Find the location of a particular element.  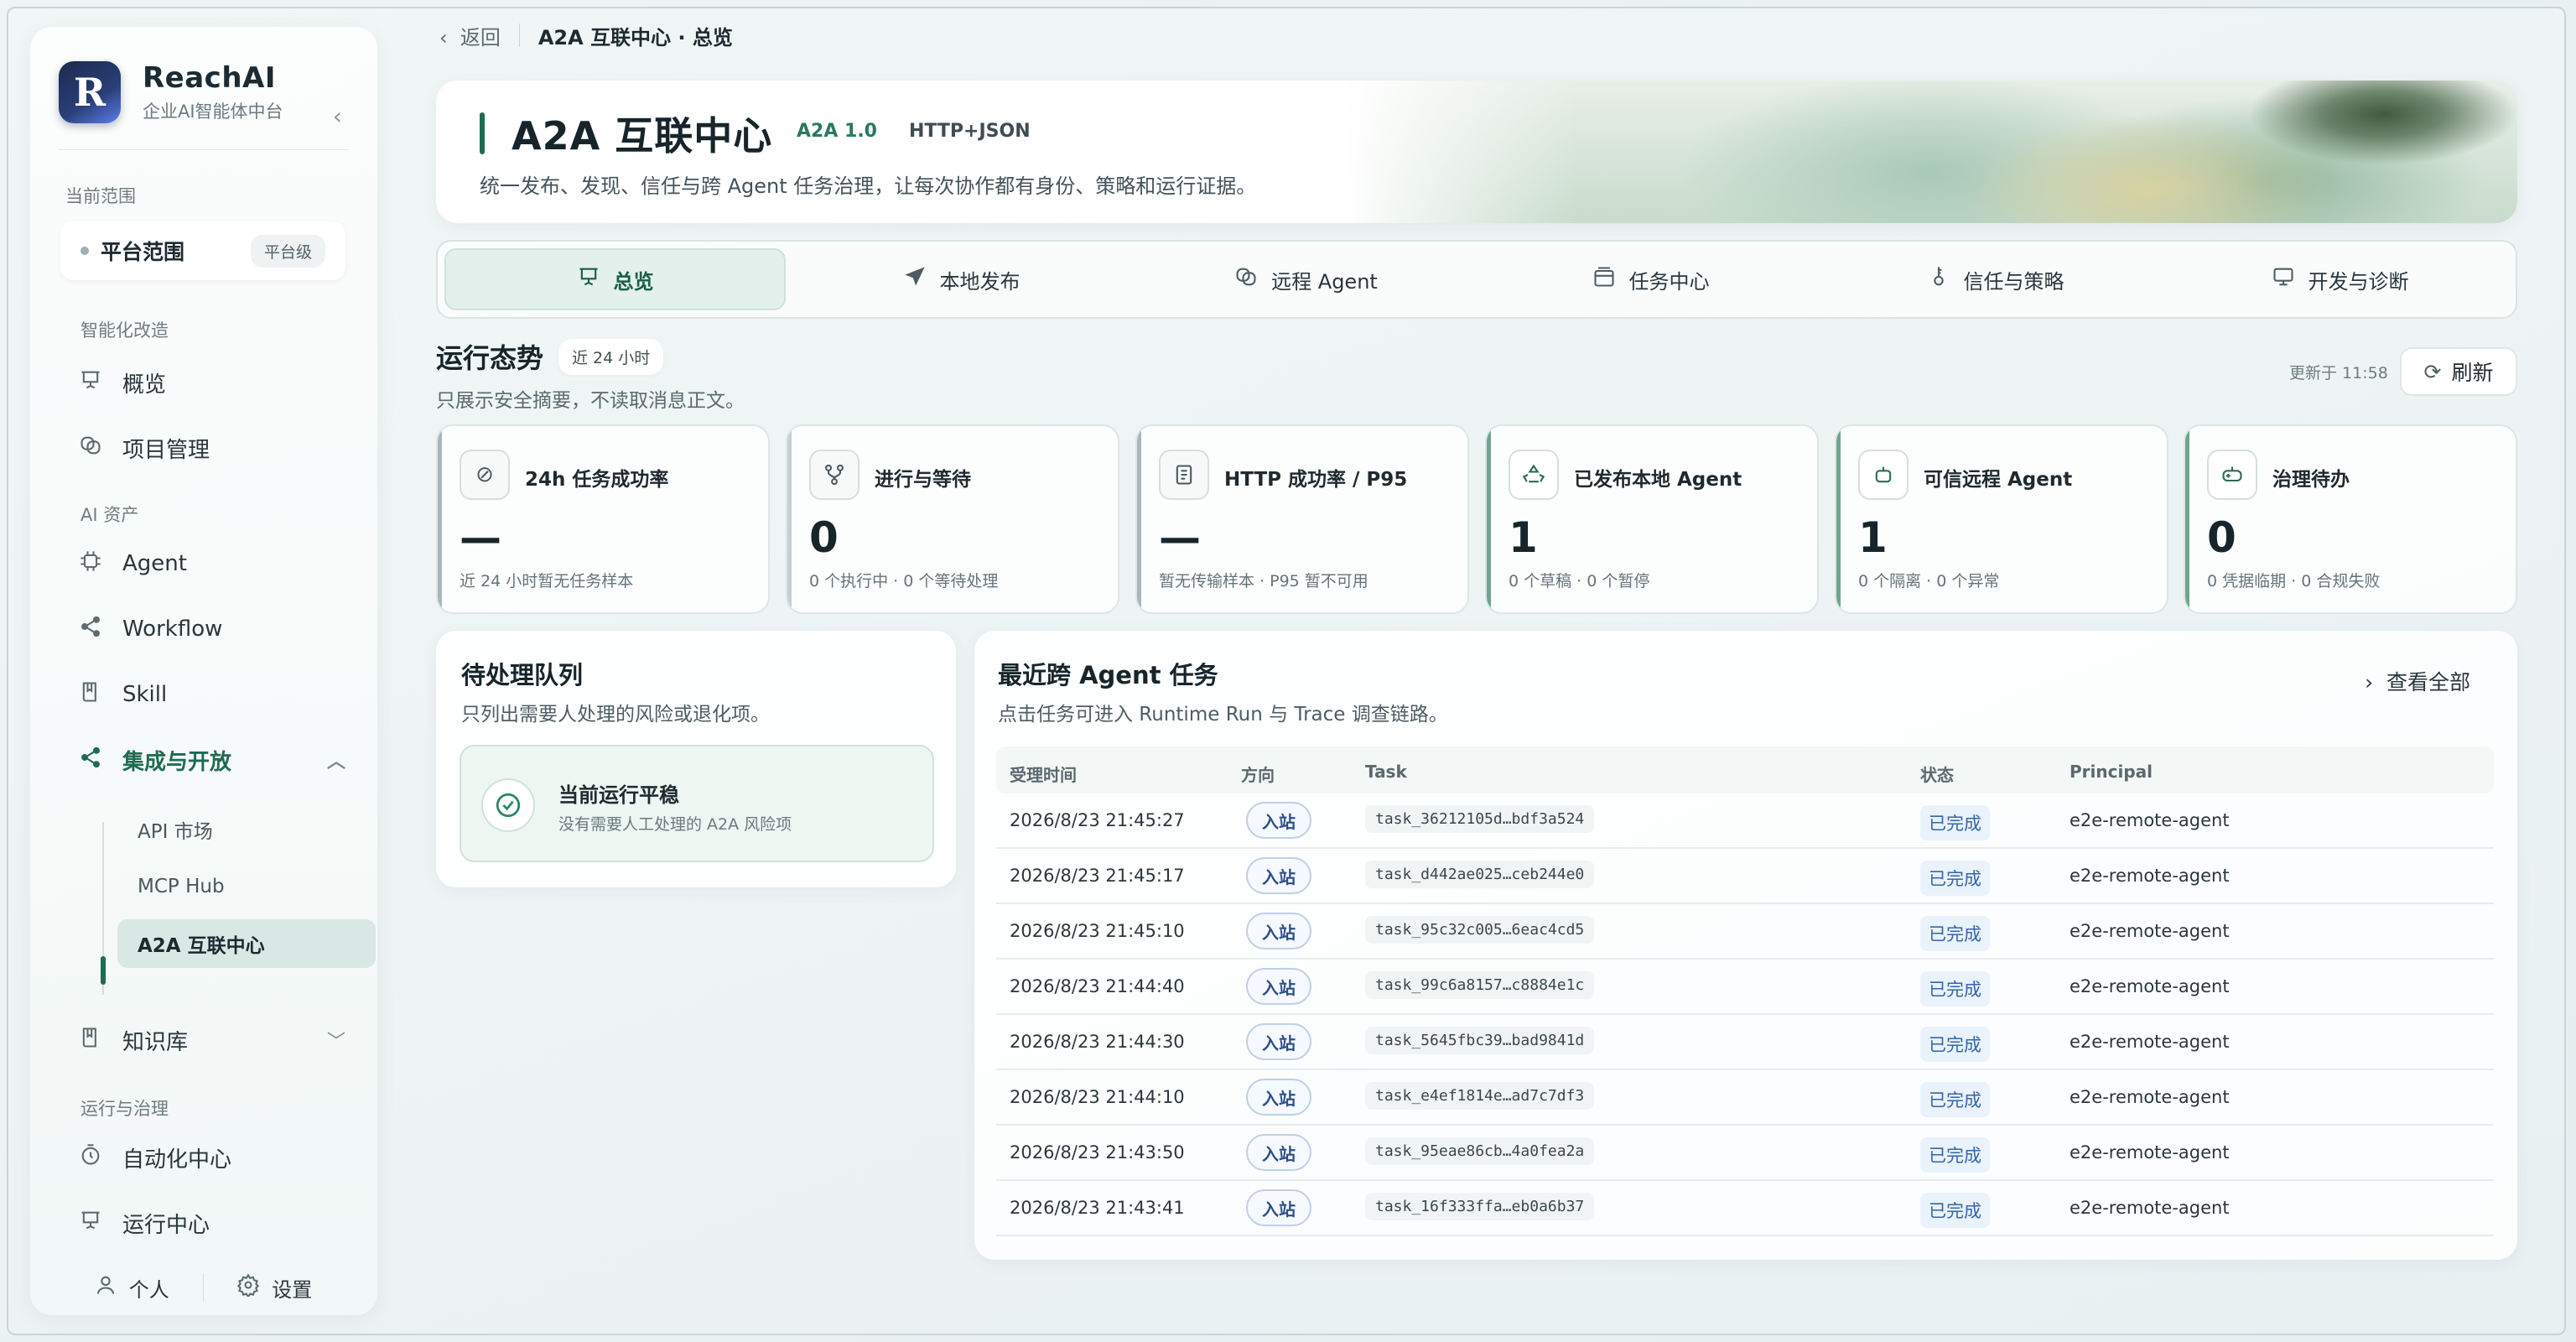

sidebar-item-agent: Agent is located at coordinates (219, 563).